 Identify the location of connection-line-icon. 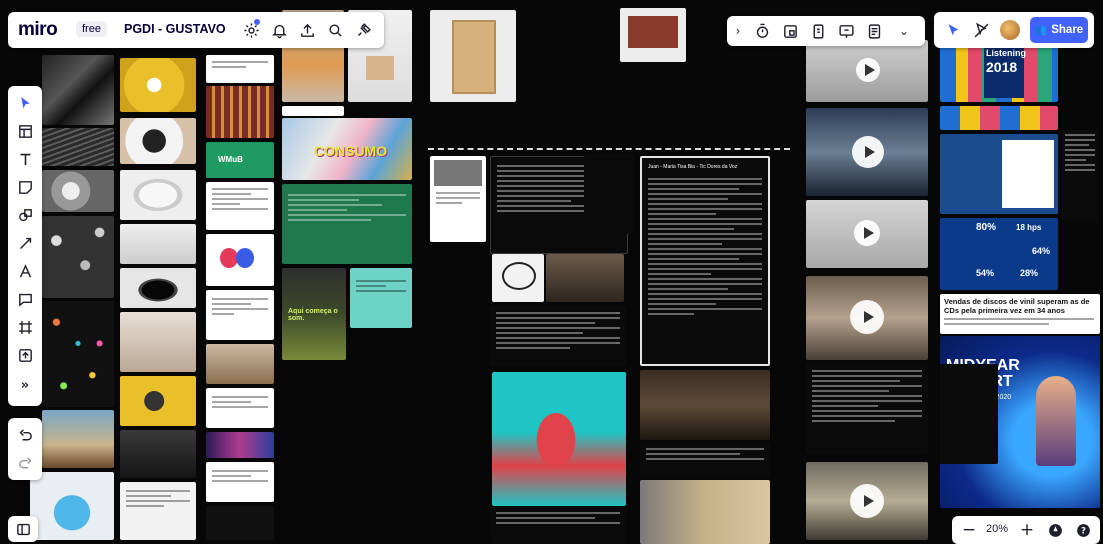
(25, 243).